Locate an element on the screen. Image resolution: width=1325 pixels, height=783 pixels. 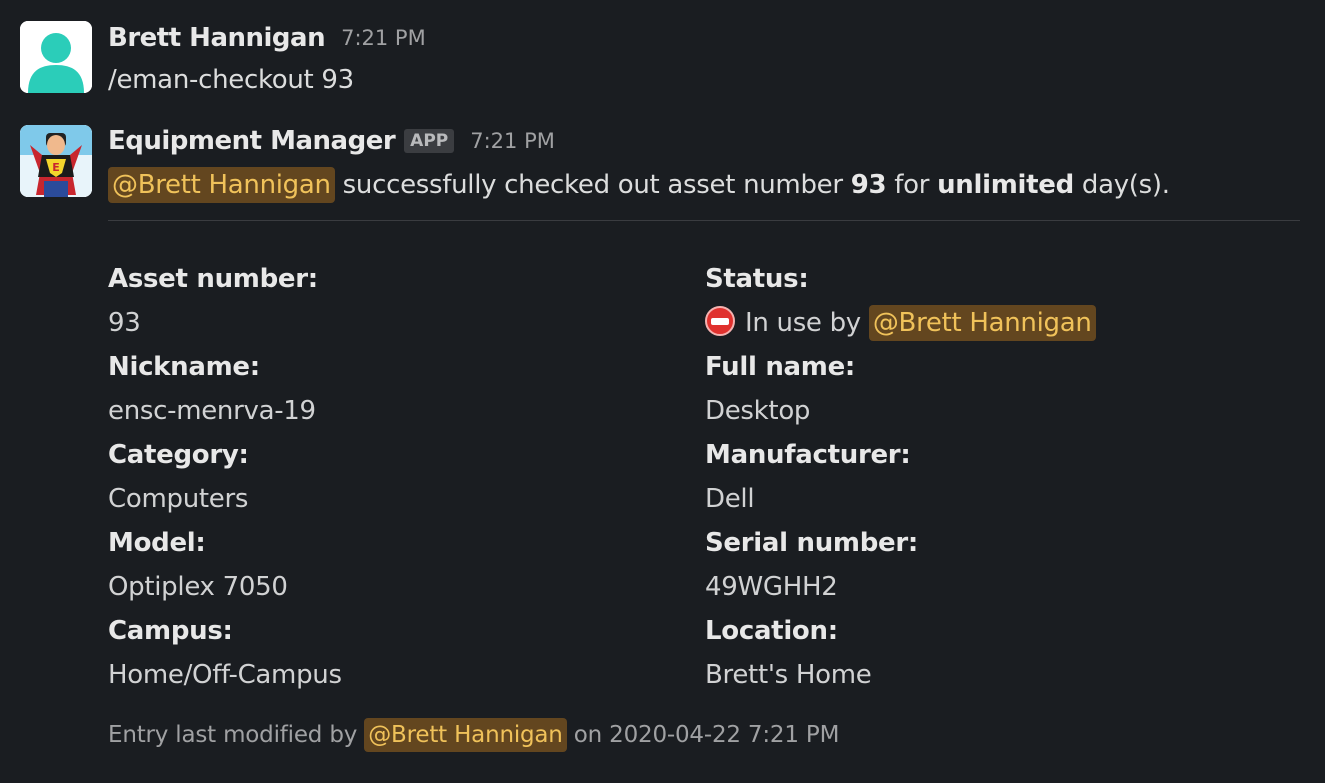
svg-text: E is located at coordinates (56, 167).